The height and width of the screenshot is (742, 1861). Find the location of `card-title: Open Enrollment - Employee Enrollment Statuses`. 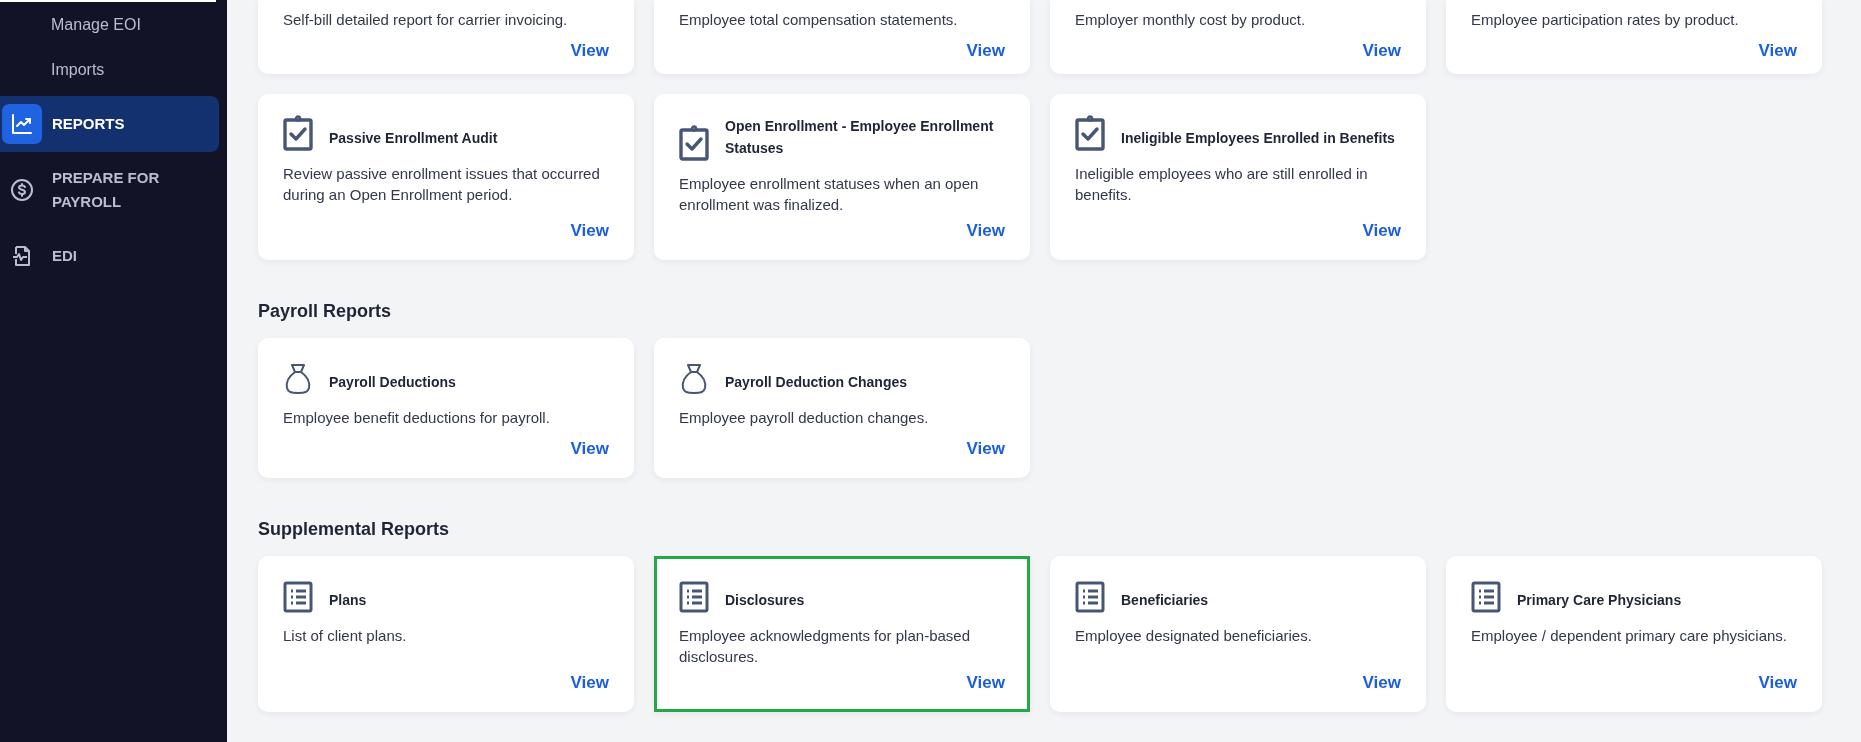

card-title: Open Enrollment - Employee Enrollment Statuses is located at coordinates (860, 137).